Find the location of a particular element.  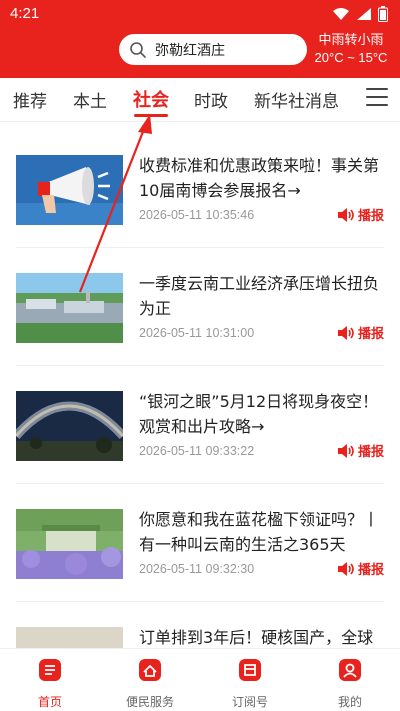

signal-icon is located at coordinates (364, 14).